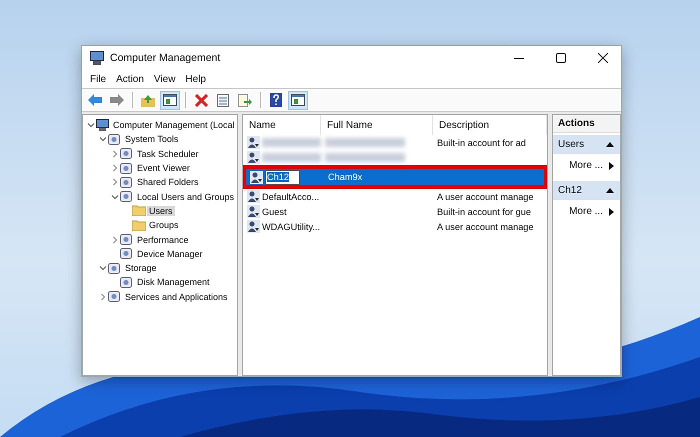 This screenshot has width=700, height=437. Describe the element at coordinates (586, 144) in the screenshot. I see `action-section-header: Users` at that location.